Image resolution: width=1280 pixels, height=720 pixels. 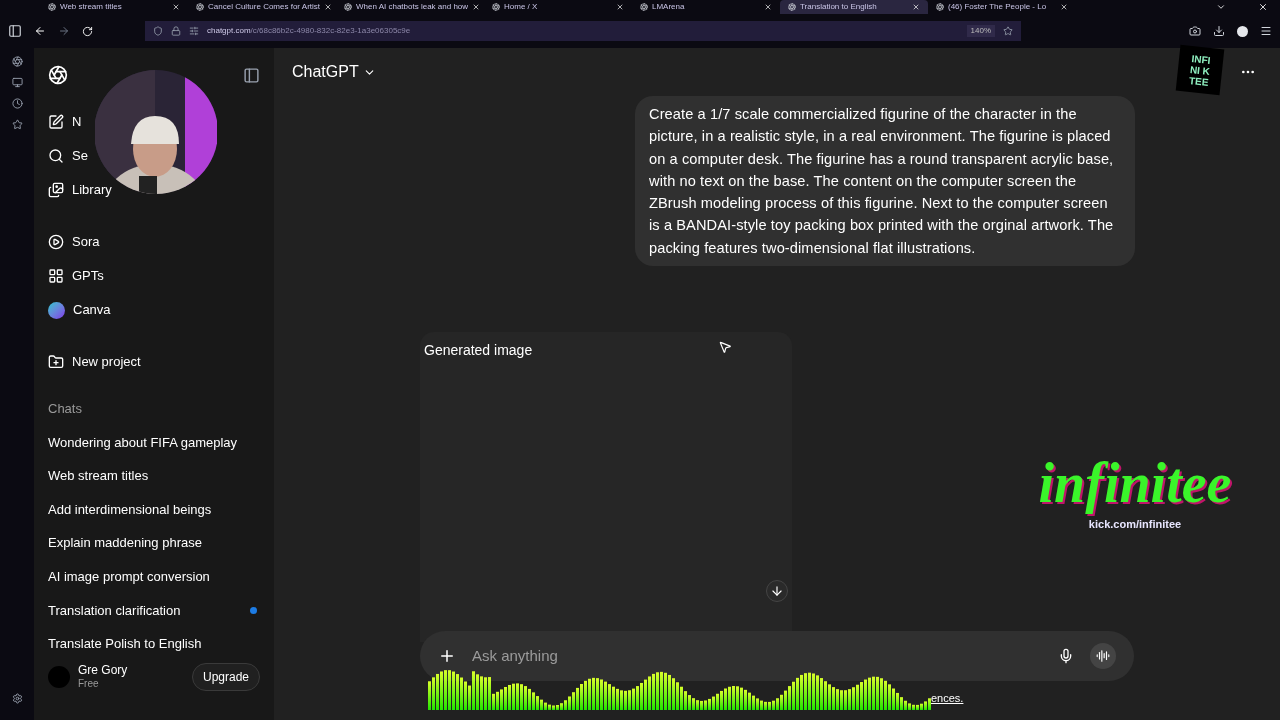 What do you see at coordinates (885, 181) in the screenshot?
I see `user-message: Create a 1/7 scale commercialized figurine of the character in the picture, in a realistic style, in a real environment. The figurine is placed on a computer desk. The figurine has a round transparent acrylic base, with no text on the base. The content on the computer screen the ZBrush modeling process of this figurine. Next to the computer screen is a BANDAI-style toy packing box printed with the orginal artwork. The packing features two-dimensional flat illustrations.` at bounding box center [885, 181].